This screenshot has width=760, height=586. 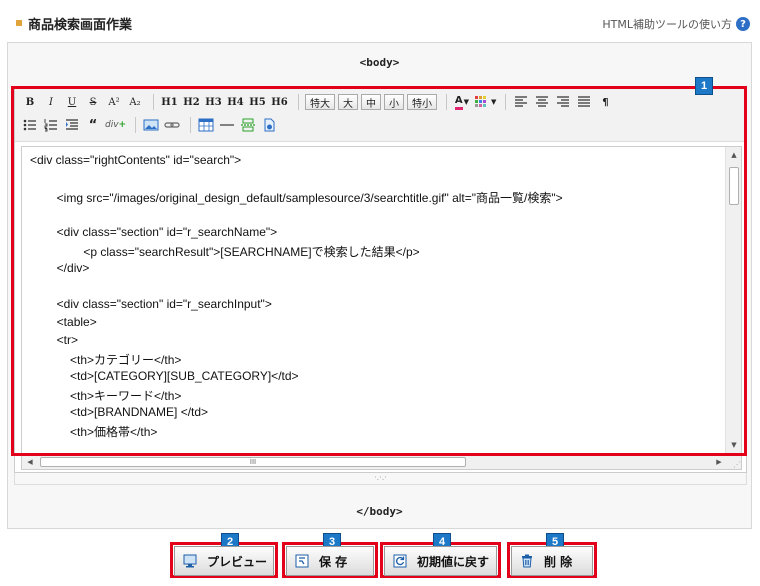 What do you see at coordinates (704, 86) in the screenshot?
I see `badge-1: 1` at bounding box center [704, 86].